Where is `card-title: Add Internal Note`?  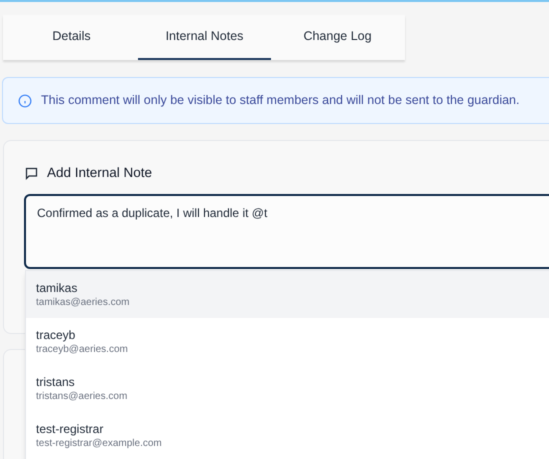
card-title: Add Internal Note is located at coordinates (99, 173).